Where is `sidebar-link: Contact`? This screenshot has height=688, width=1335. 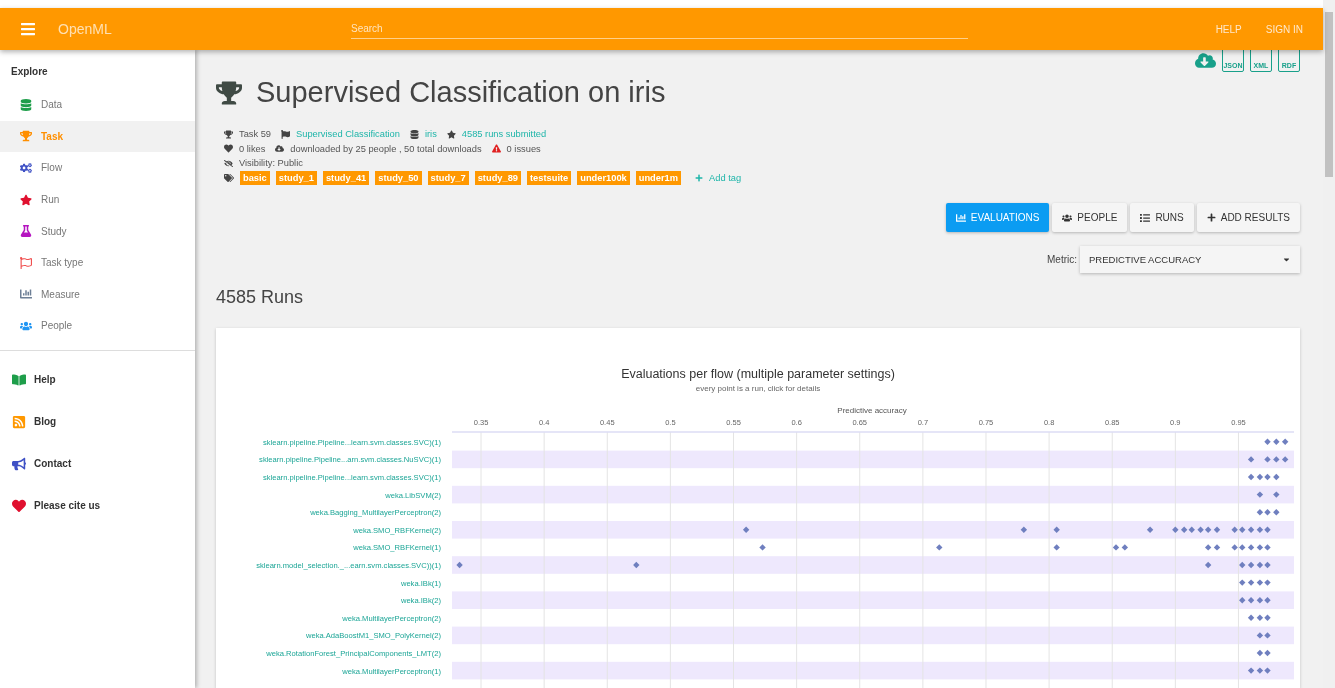
sidebar-link: Contact is located at coordinates (97, 463).